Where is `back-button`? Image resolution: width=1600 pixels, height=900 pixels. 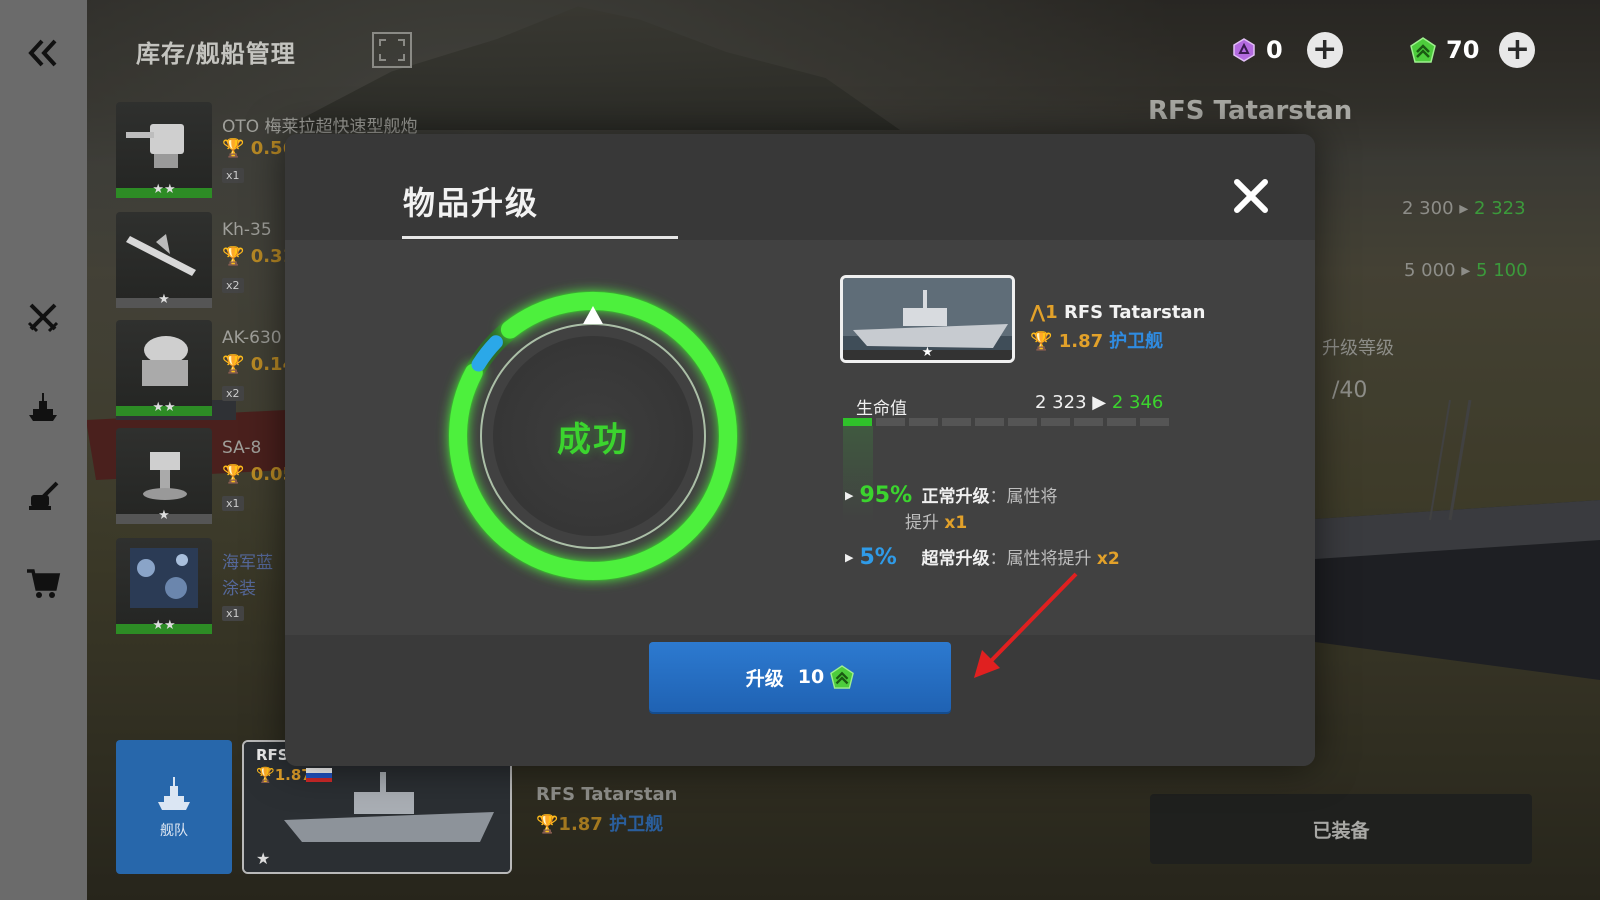 back-button is located at coordinates (43, 53).